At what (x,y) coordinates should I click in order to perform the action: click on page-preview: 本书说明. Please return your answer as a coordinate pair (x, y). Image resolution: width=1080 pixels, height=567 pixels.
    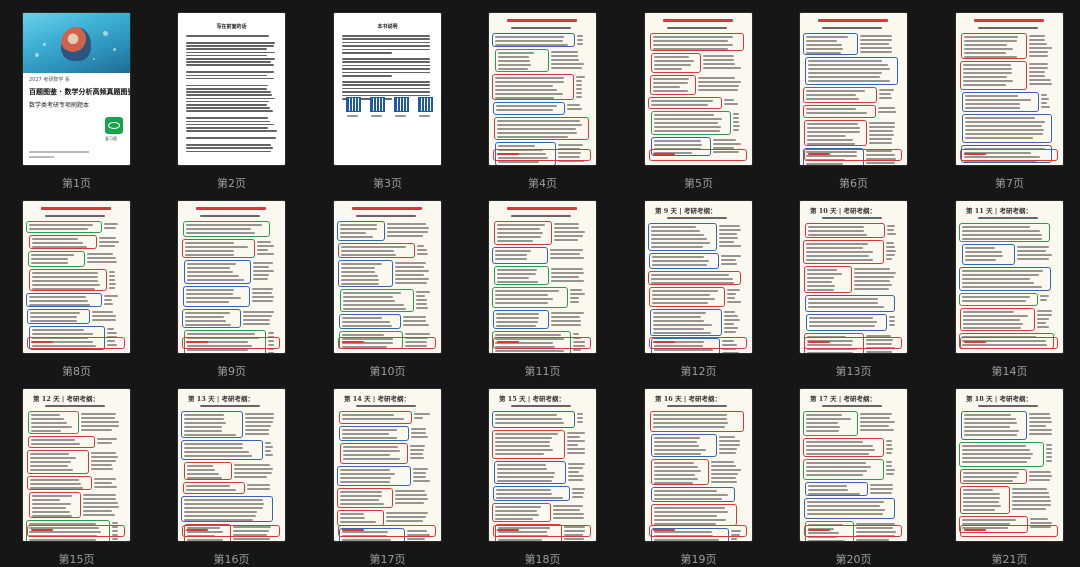
    Looking at the image, I should click on (387, 89).